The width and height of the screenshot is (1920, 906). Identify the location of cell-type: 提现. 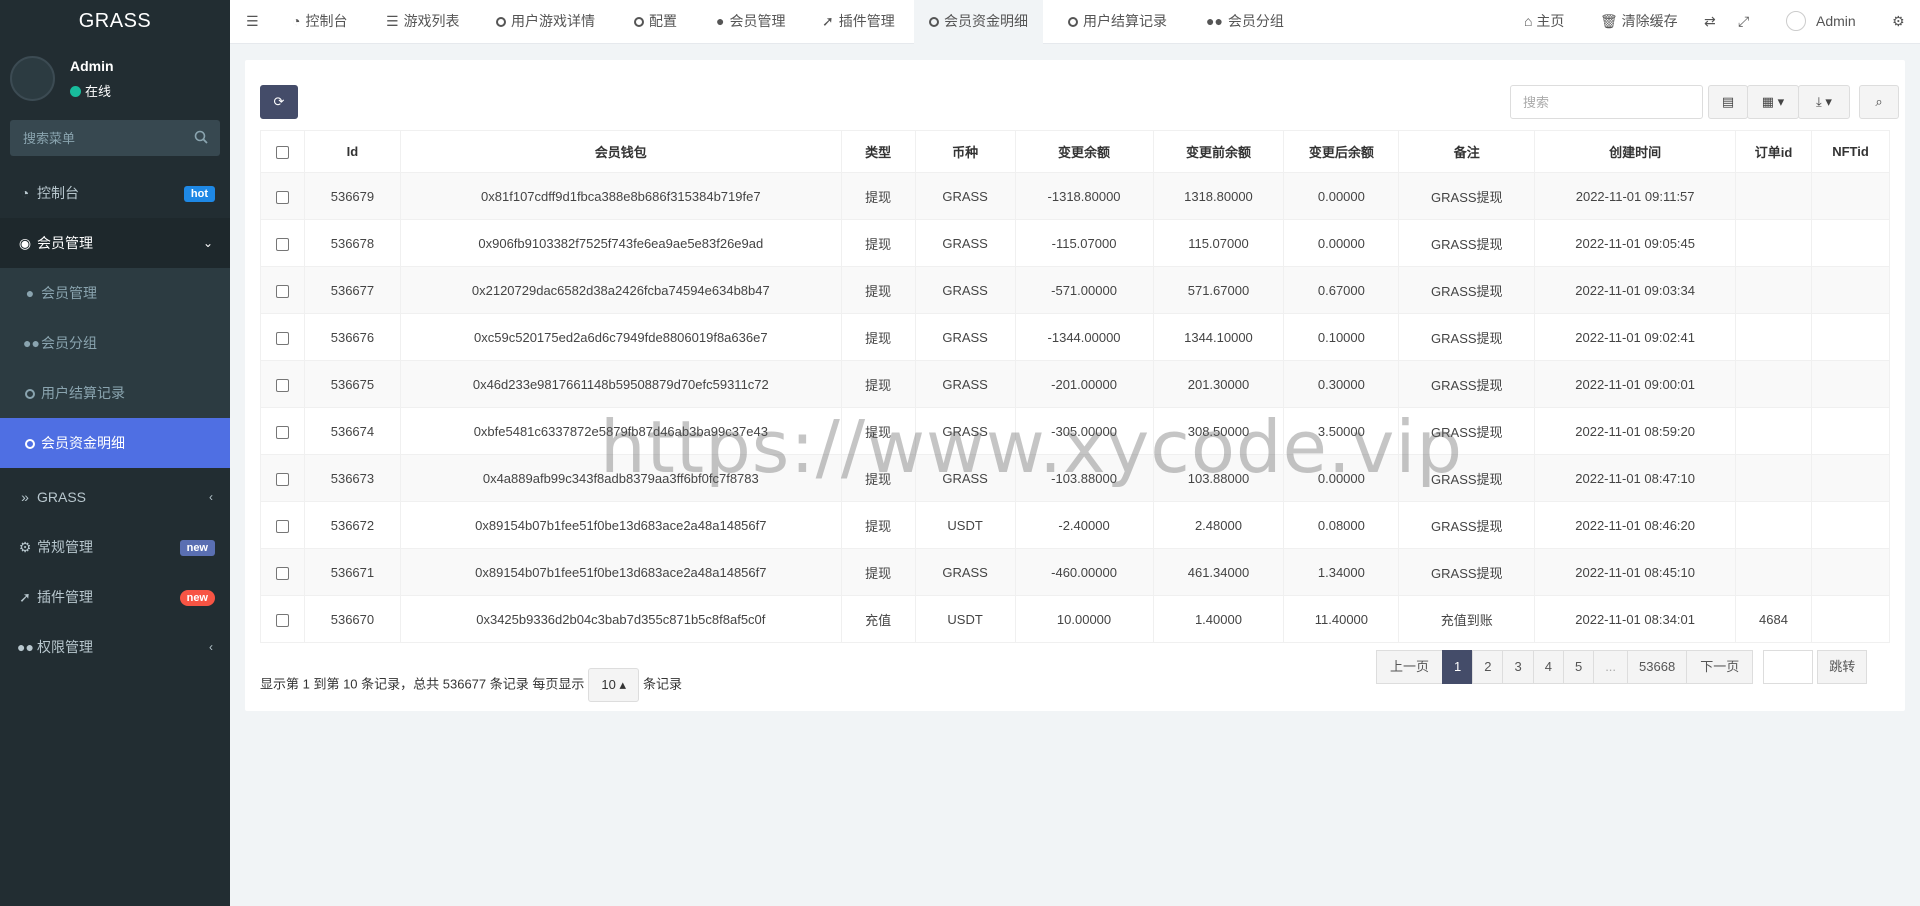
(878, 478).